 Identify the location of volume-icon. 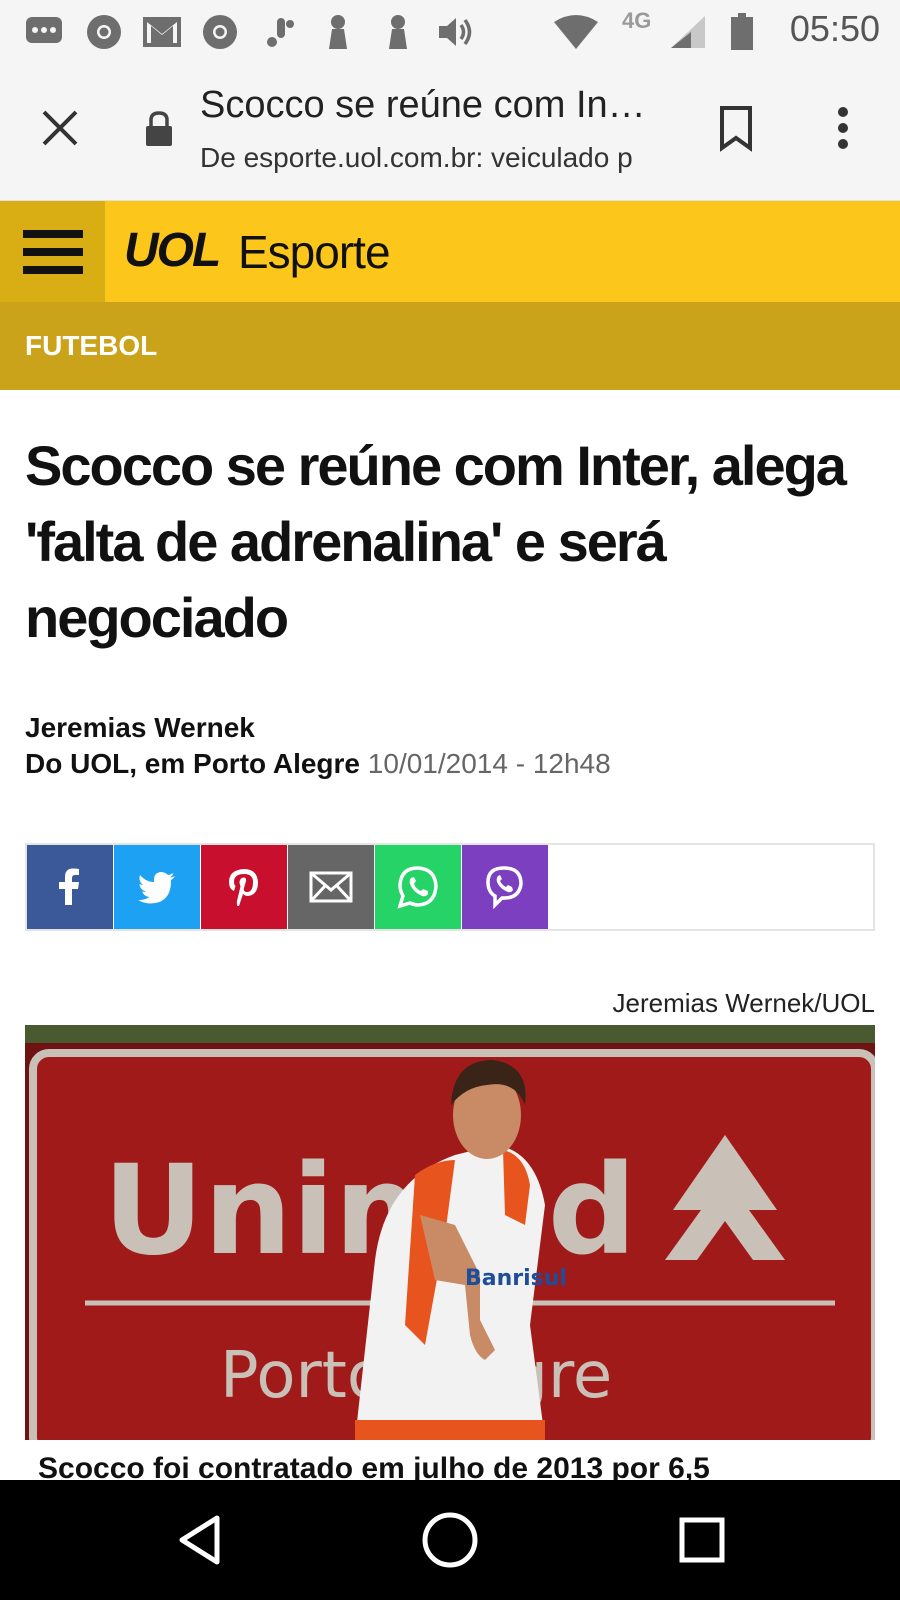
(456, 32).